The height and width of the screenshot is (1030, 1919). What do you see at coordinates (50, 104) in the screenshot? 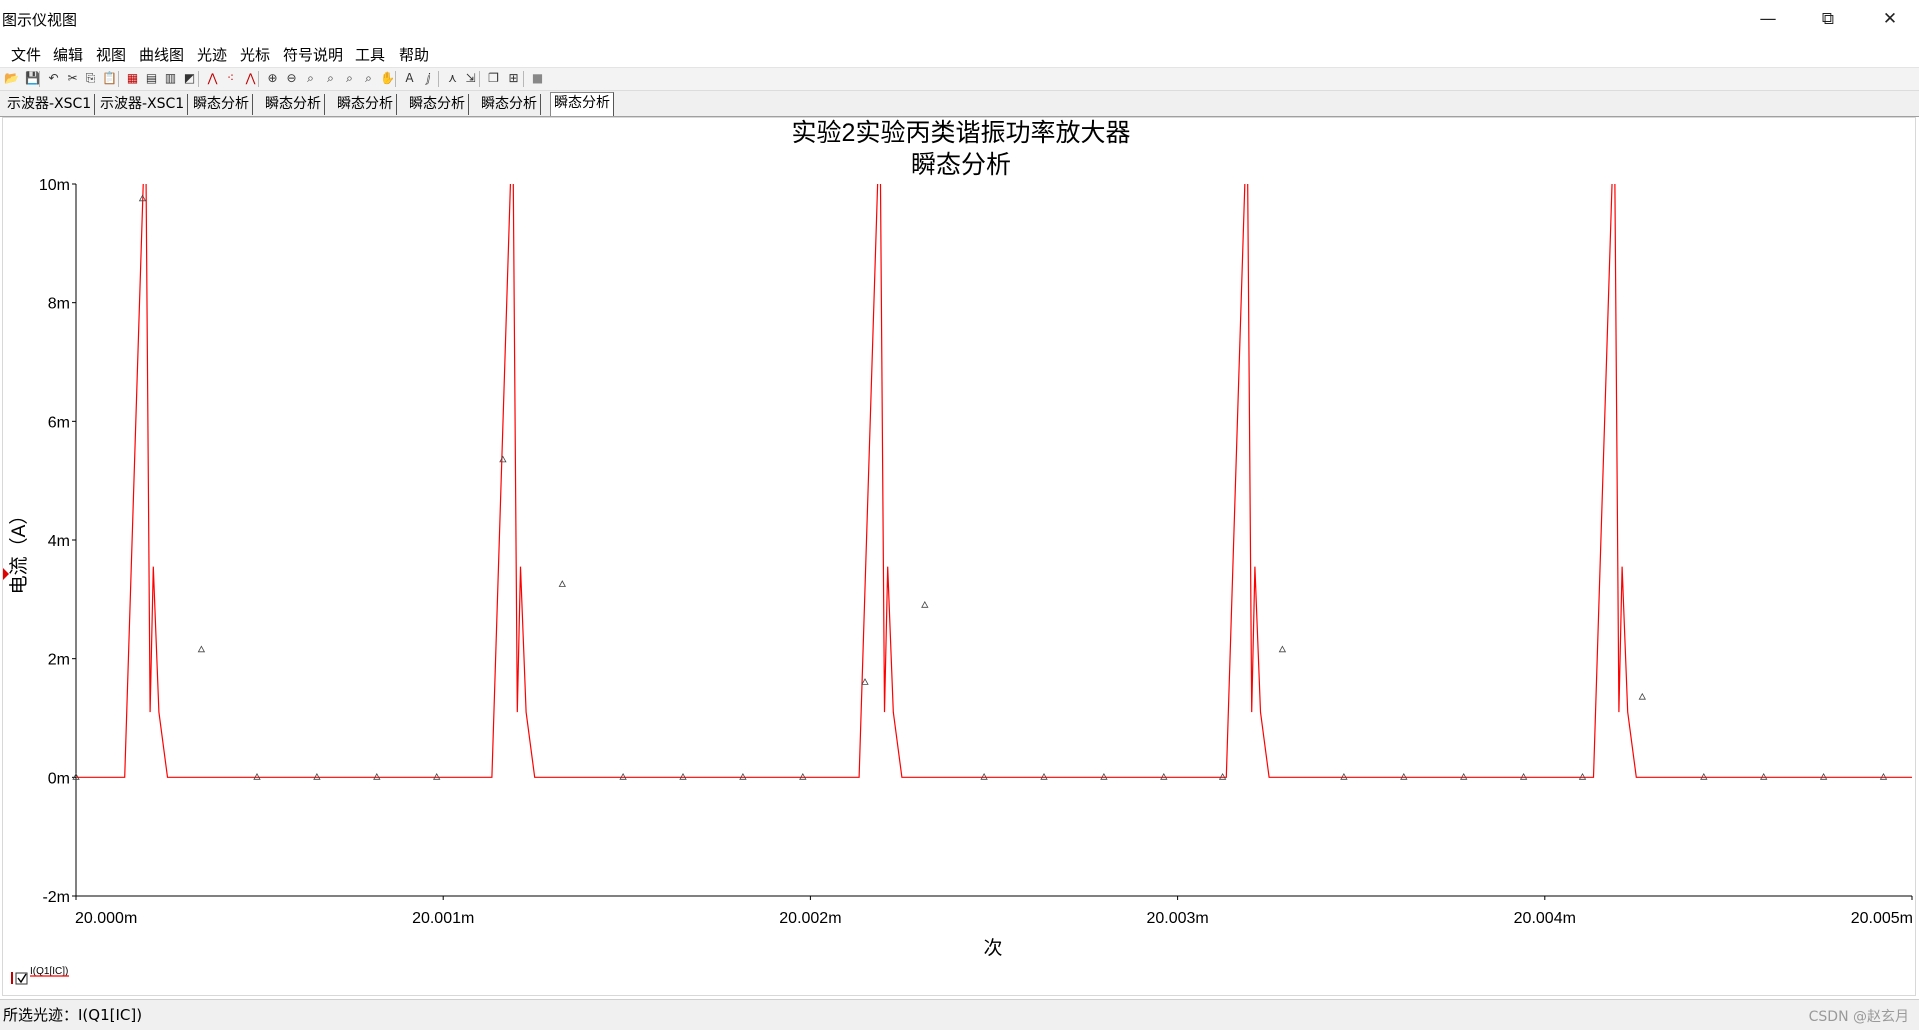
I see `tab-1: 示波器-XSC1` at bounding box center [50, 104].